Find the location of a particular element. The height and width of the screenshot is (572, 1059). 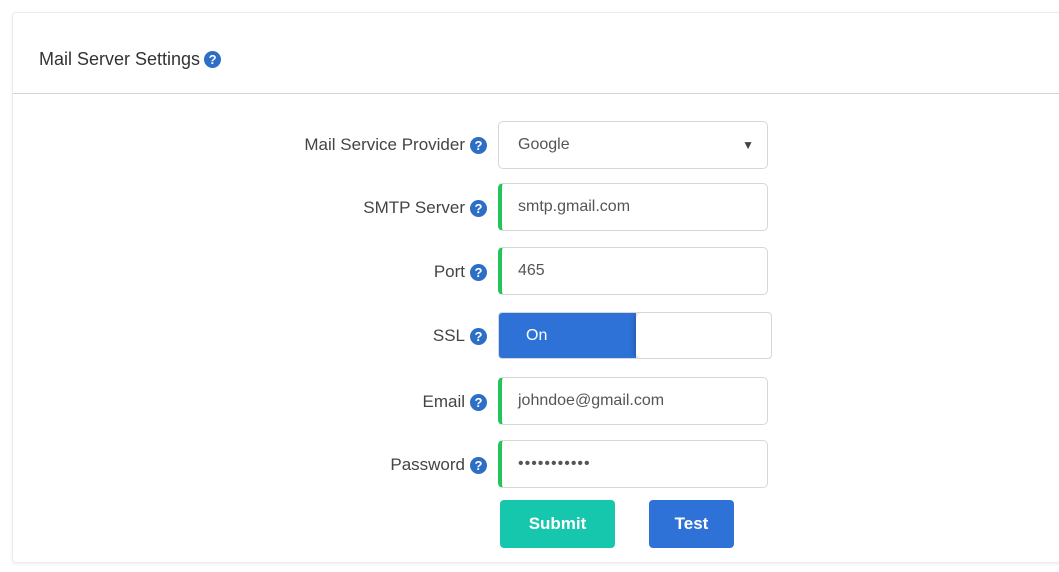

smtp-server-label-text: SMTP Server is located at coordinates (414, 207).